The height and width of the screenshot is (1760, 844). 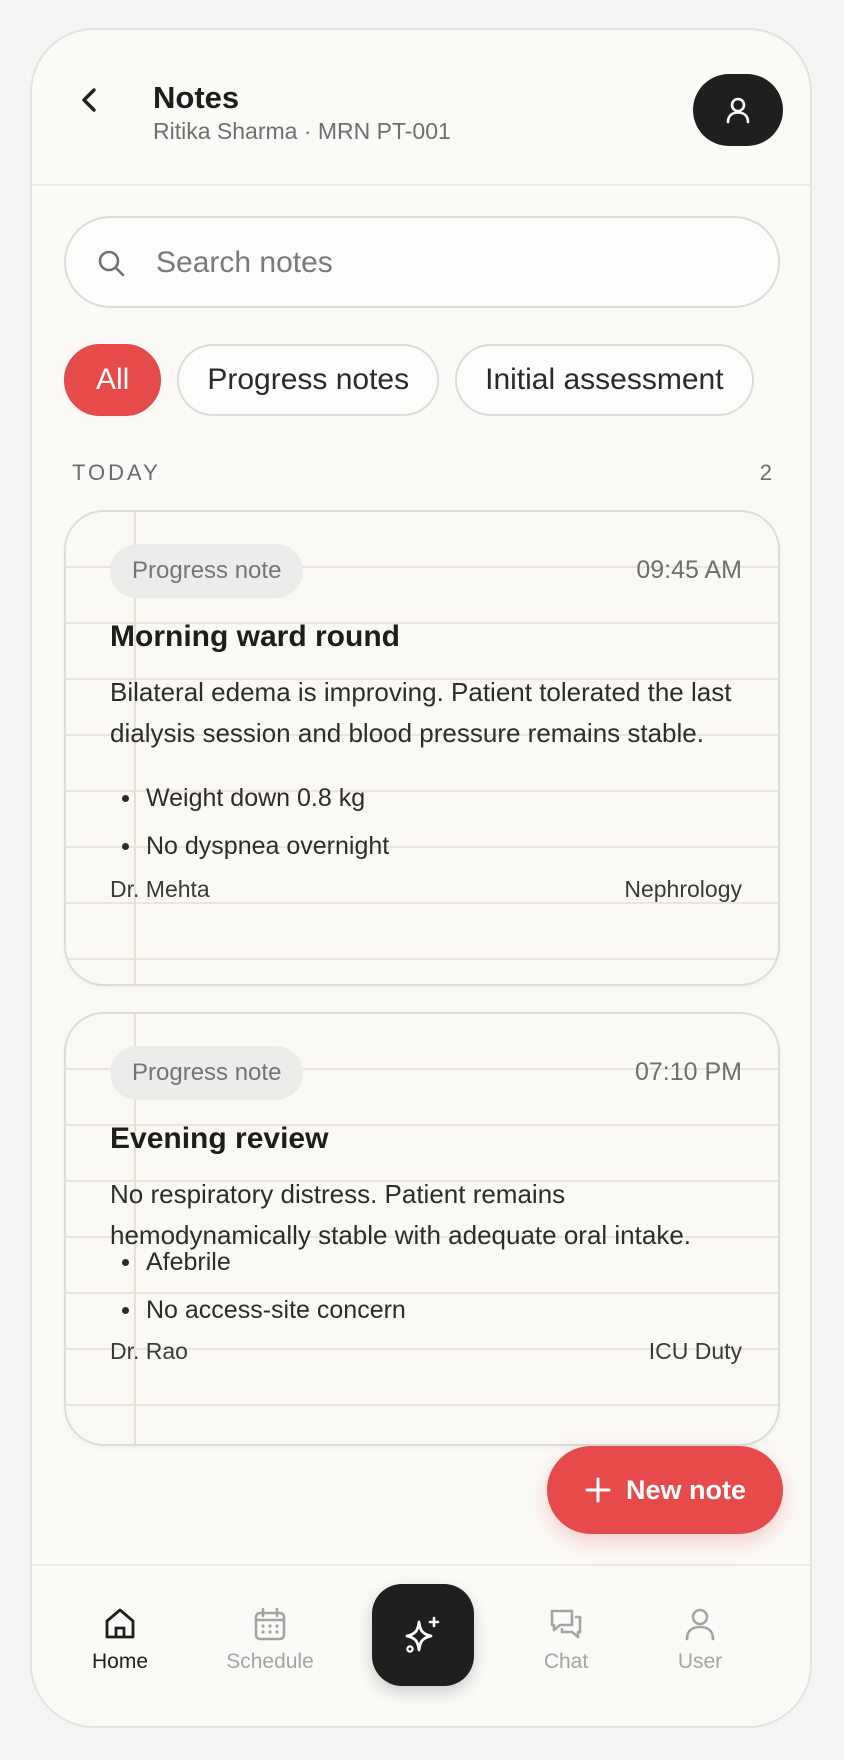 I want to click on patient-subtitle: Ritika Sharma · MRN PT-001, so click(x=302, y=131).